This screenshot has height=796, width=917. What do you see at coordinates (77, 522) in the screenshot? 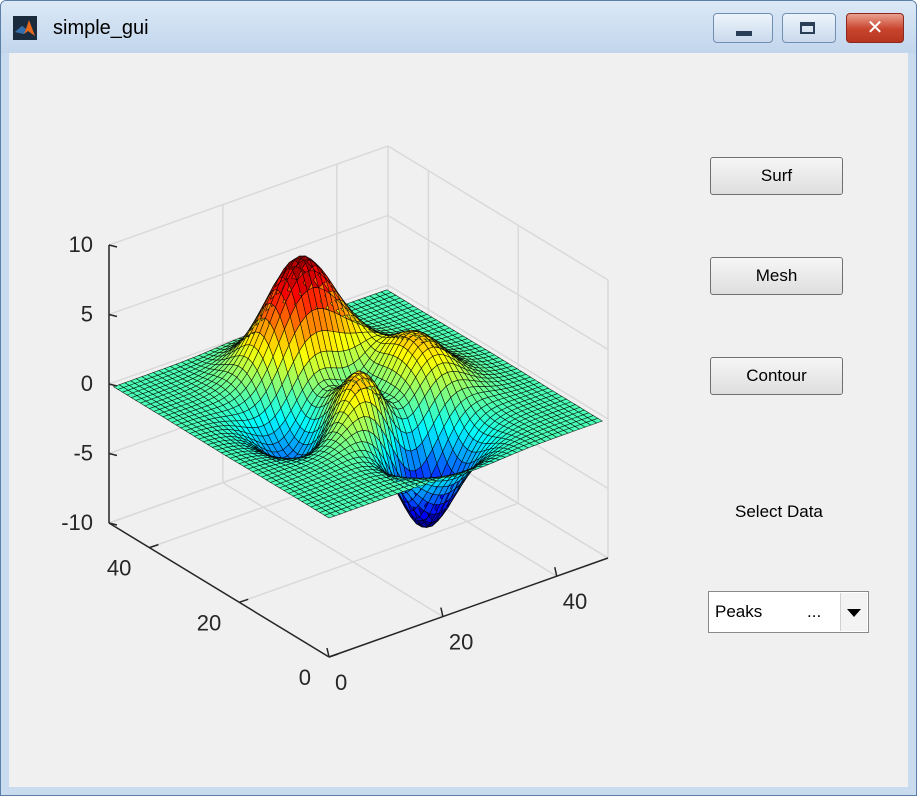
I see `z-tick-label: -10` at bounding box center [77, 522].